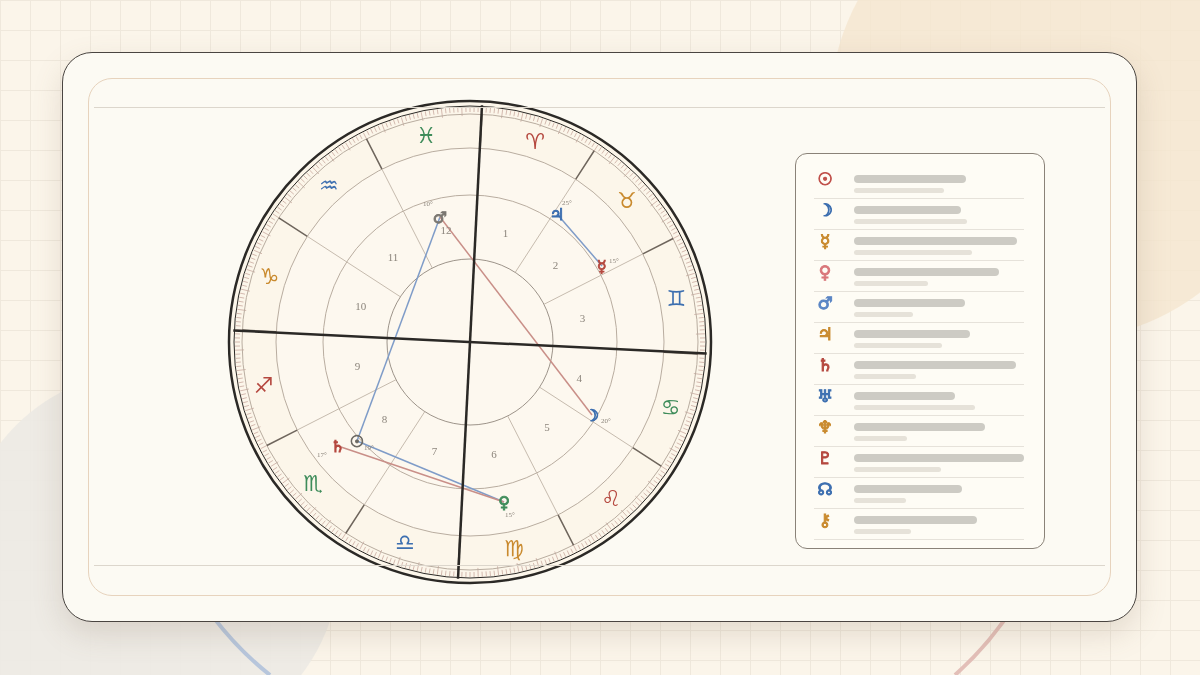  What do you see at coordinates (670, 407) in the screenshot?
I see `zodiac-sign: ♋` at bounding box center [670, 407].